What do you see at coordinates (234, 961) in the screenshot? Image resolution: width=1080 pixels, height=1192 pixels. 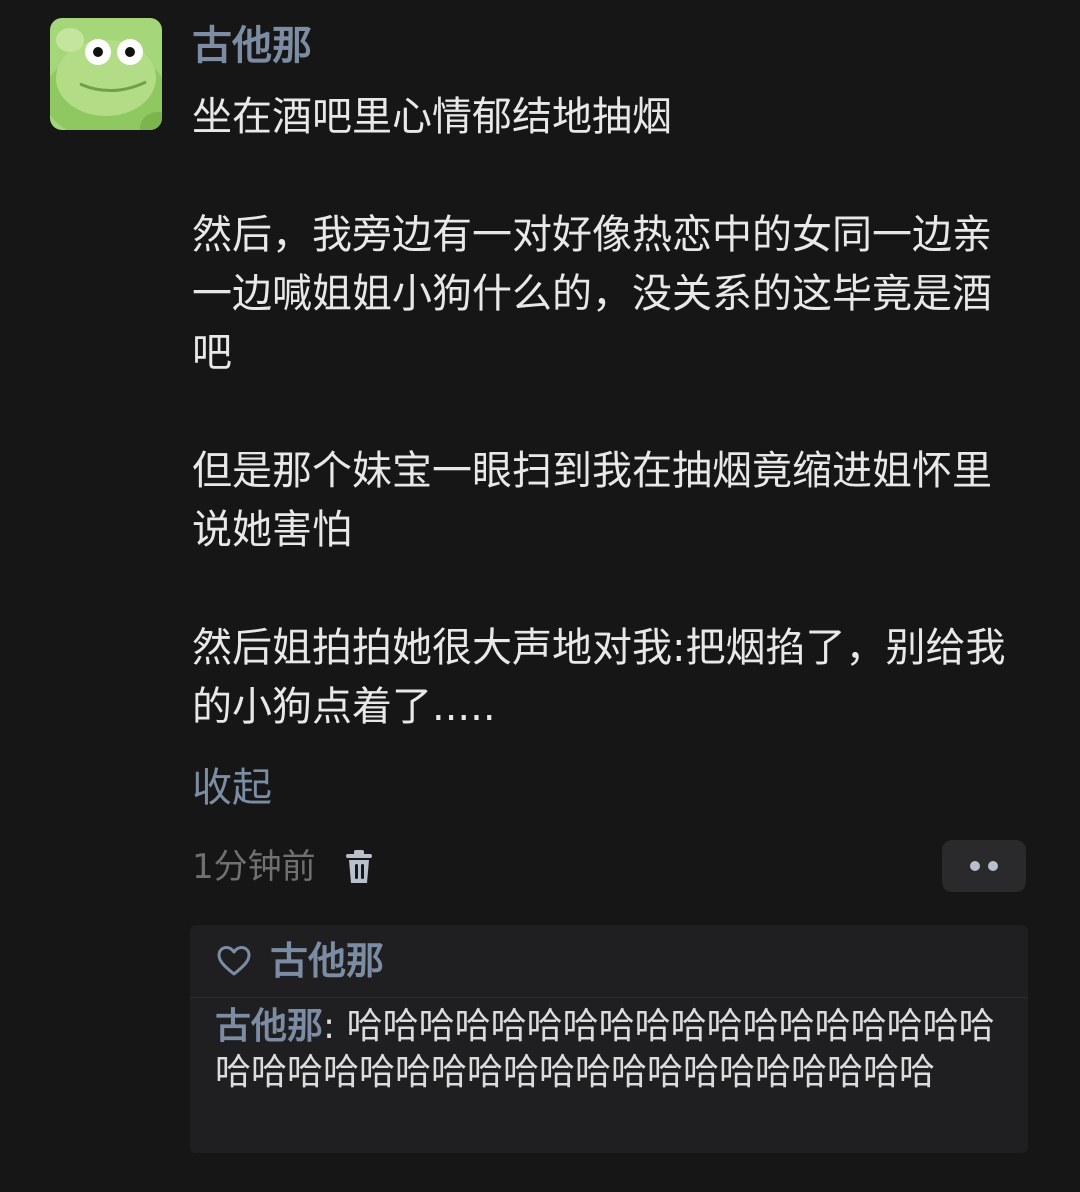 I see `heart-icon` at bounding box center [234, 961].